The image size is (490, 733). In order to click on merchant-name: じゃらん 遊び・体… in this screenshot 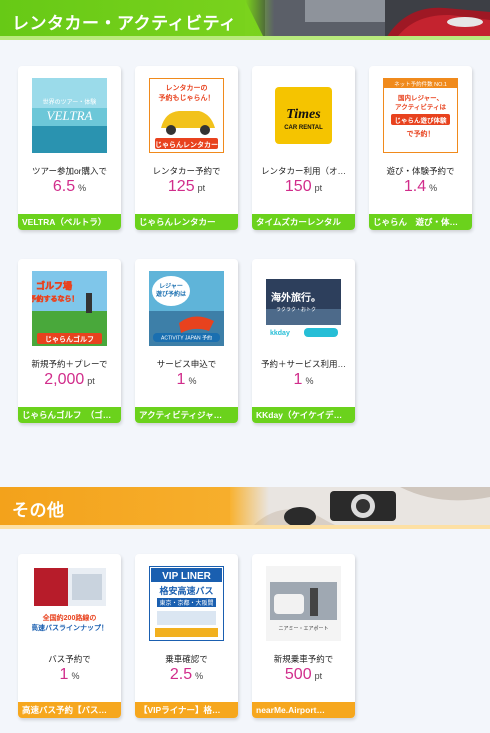, I will do `click(420, 222)`.